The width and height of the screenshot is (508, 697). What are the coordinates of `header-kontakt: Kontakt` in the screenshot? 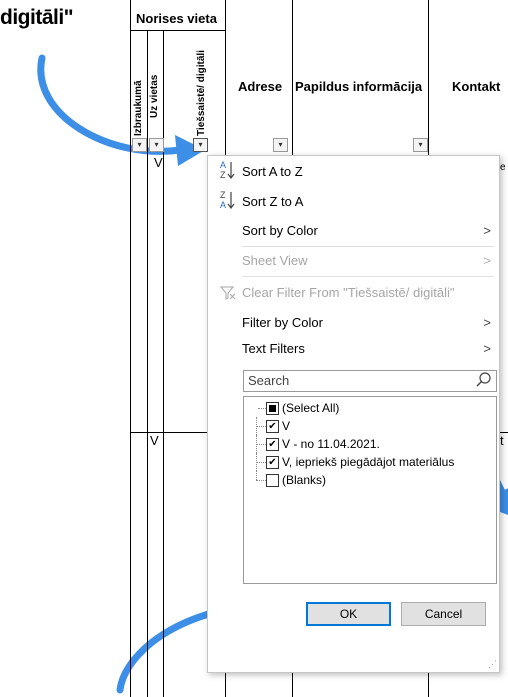 It's located at (476, 86).